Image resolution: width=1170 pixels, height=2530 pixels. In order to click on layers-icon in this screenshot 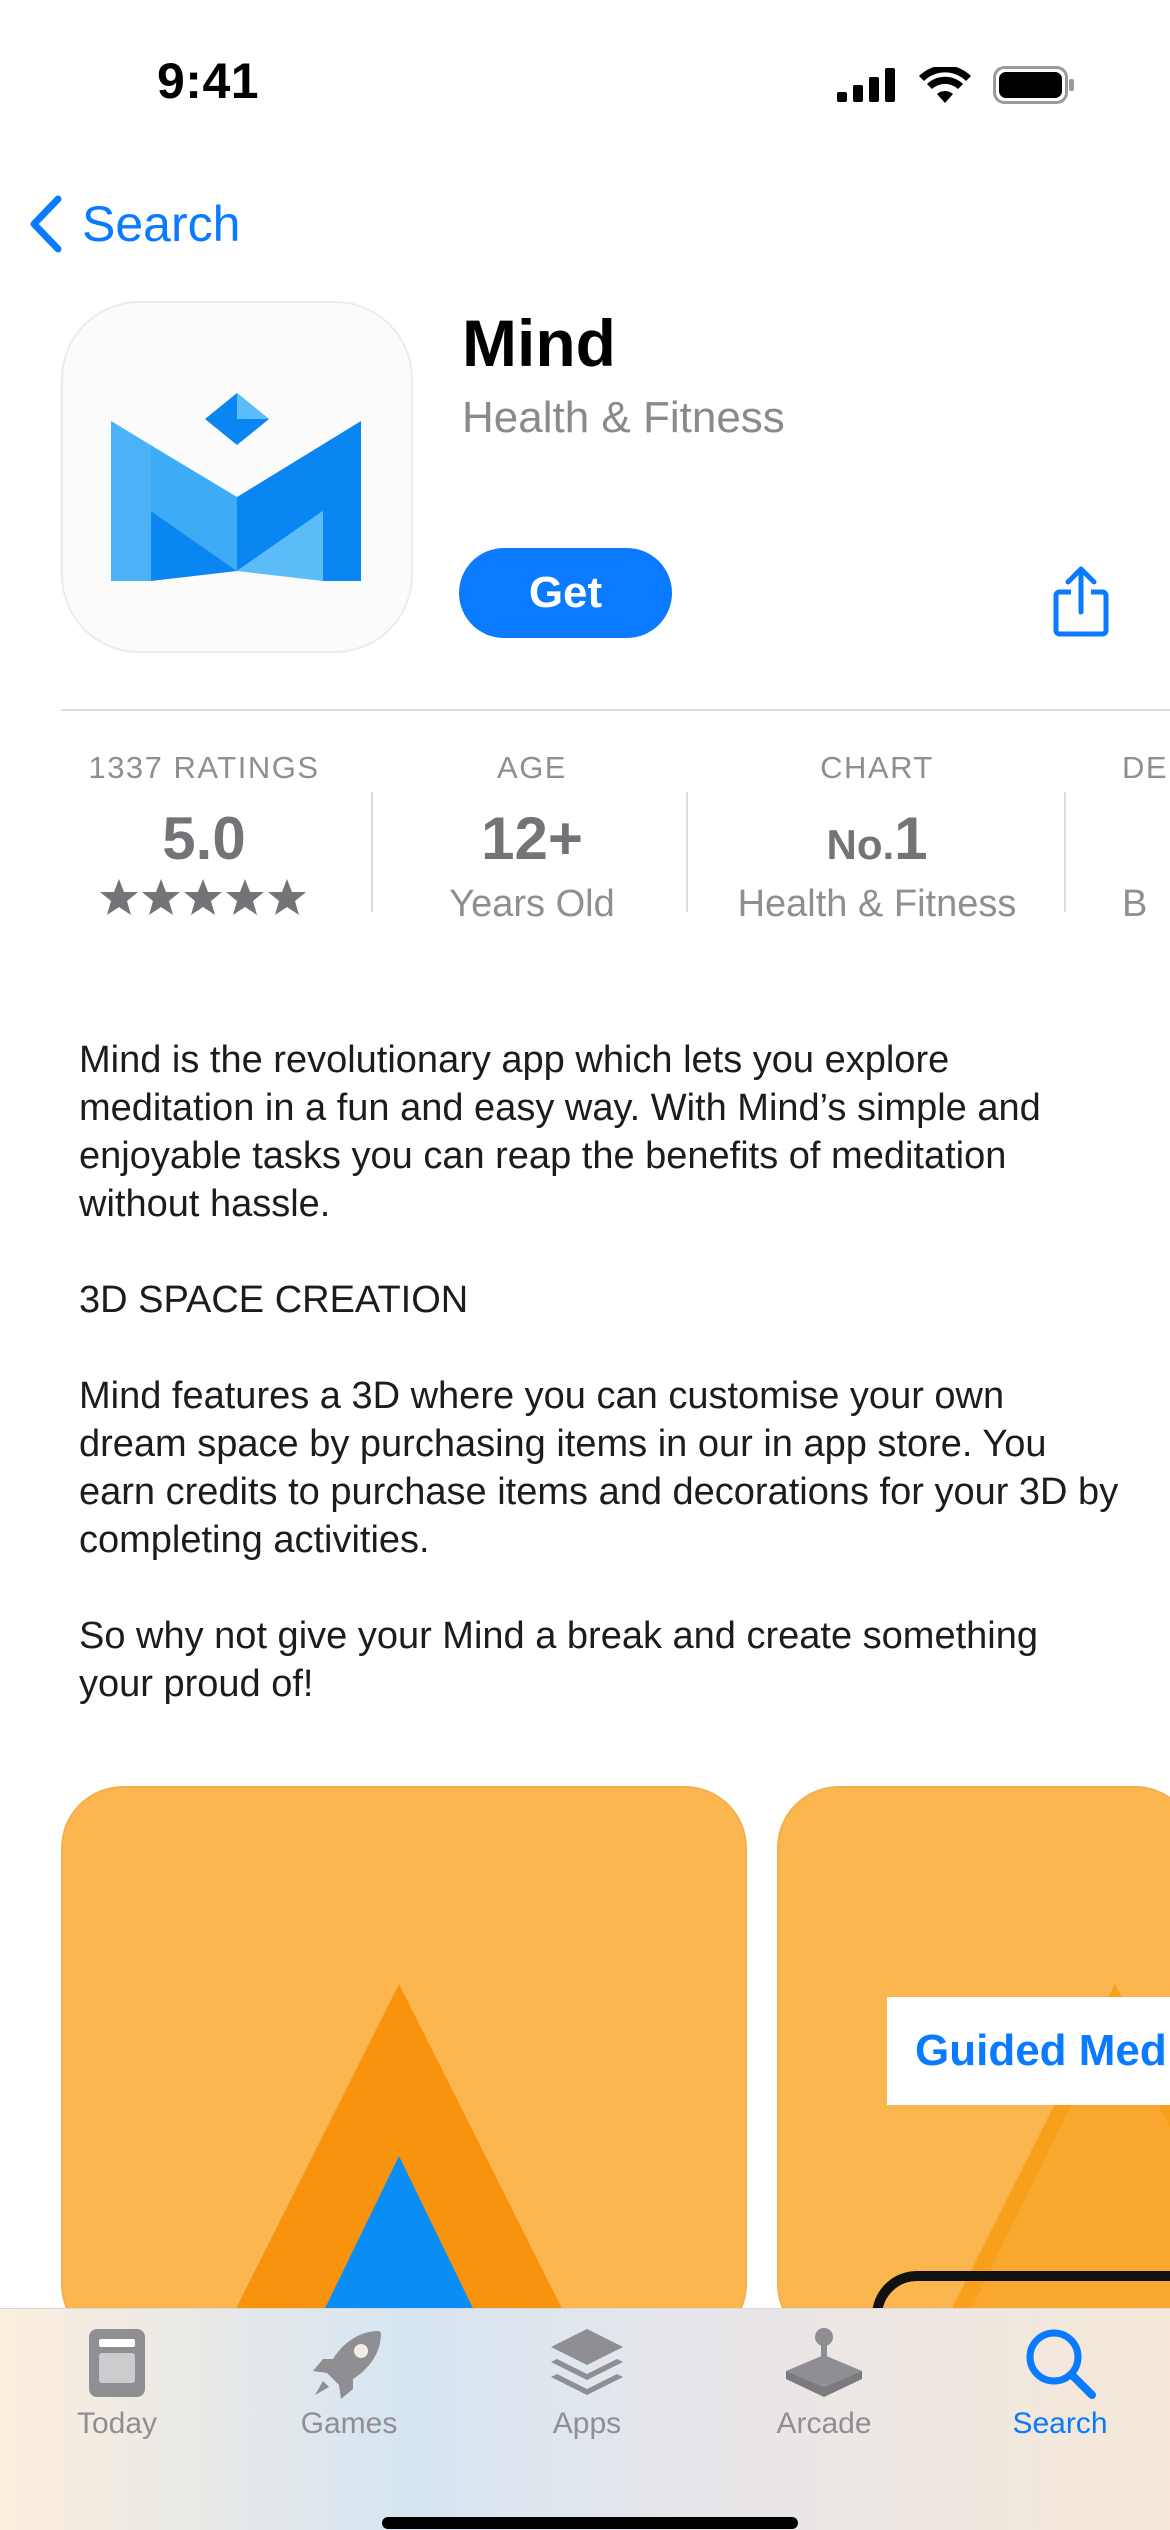, I will do `click(587, 2362)`.